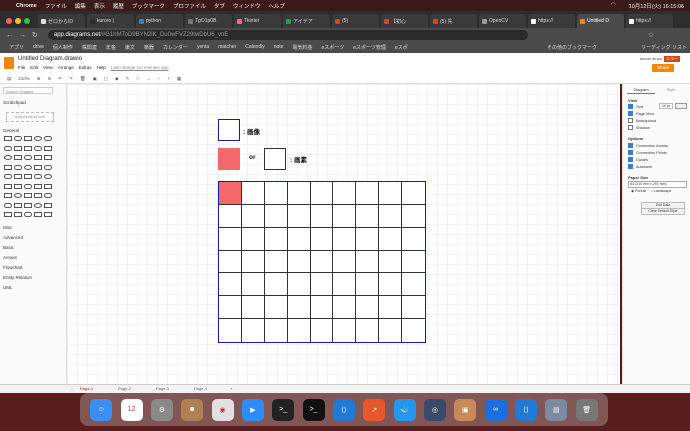 The height and width of the screenshot is (431, 690). Describe the element at coordinates (252, 409) in the screenshot. I see `zoom-icon: ▶` at that location.